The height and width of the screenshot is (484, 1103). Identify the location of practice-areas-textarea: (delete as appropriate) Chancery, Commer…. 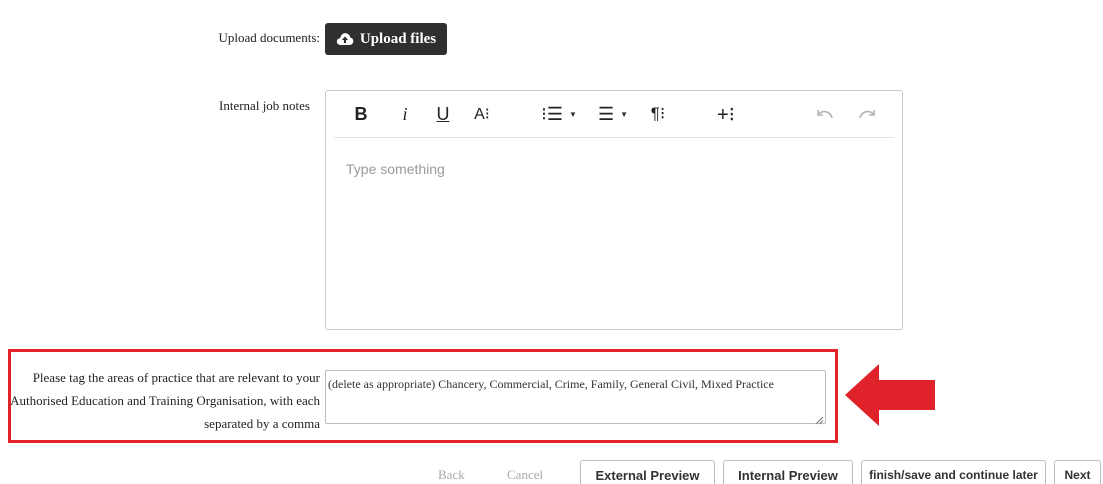
(575, 397).